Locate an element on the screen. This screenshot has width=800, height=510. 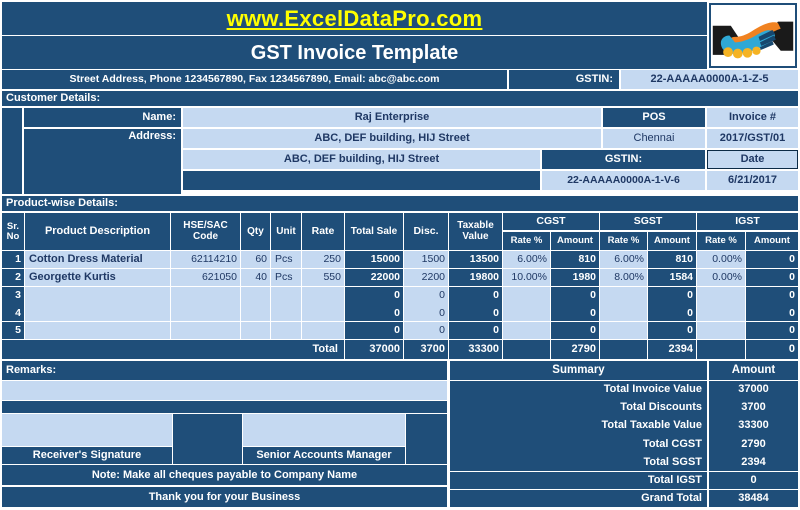
cell-taxable-value: 19800 is located at coordinates (475, 277).